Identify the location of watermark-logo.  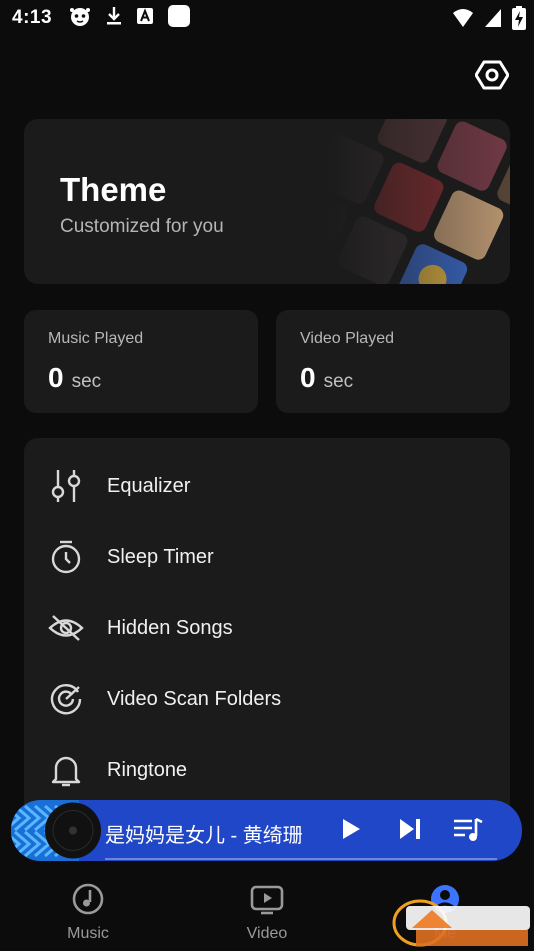
(461, 923).